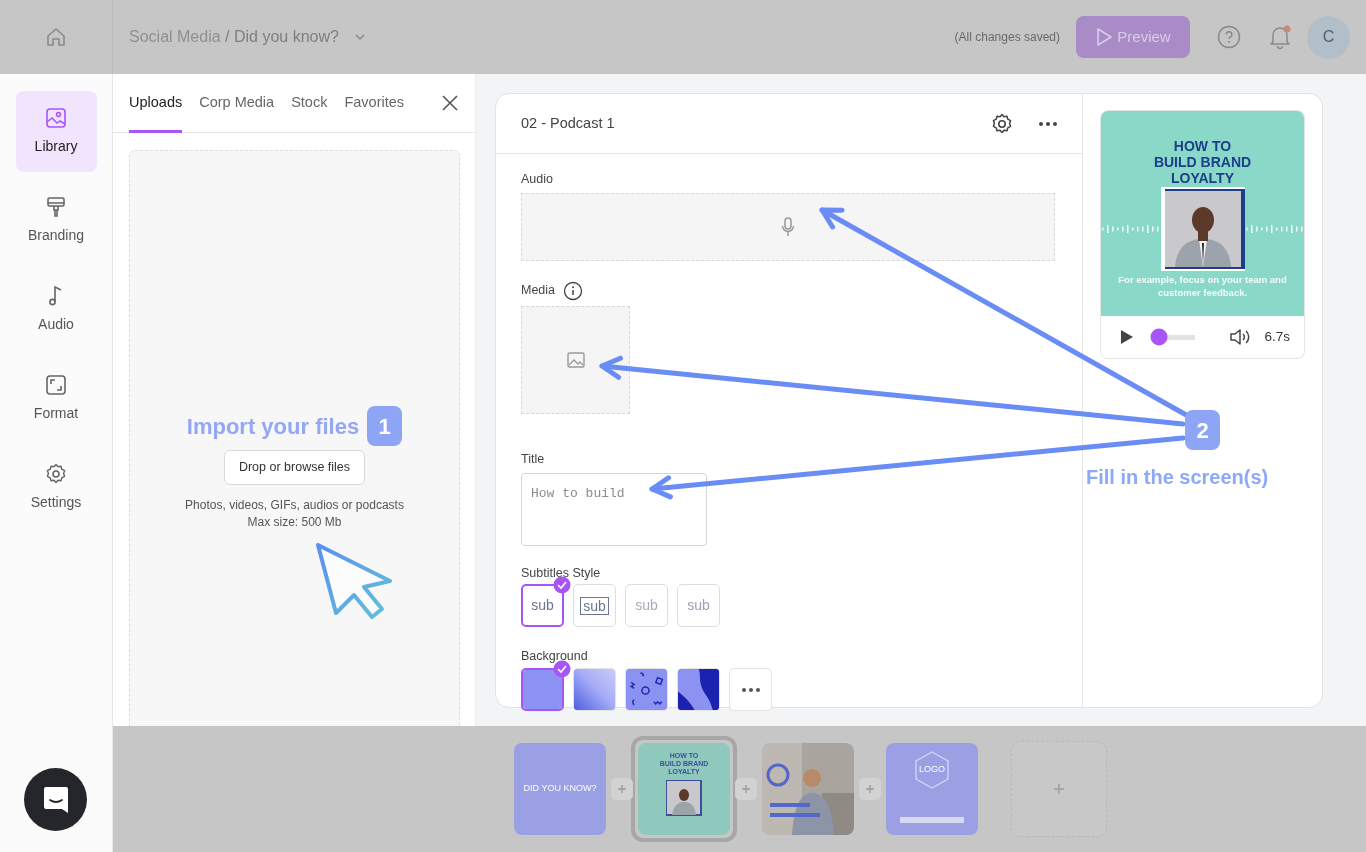 This screenshot has height=852, width=1366. I want to click on browse-files-button: Drop or browse files, so click(294, 467).